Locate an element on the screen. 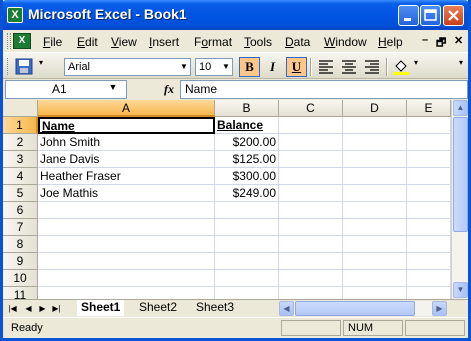  cell-c9 is located at coordinates (311, 261).